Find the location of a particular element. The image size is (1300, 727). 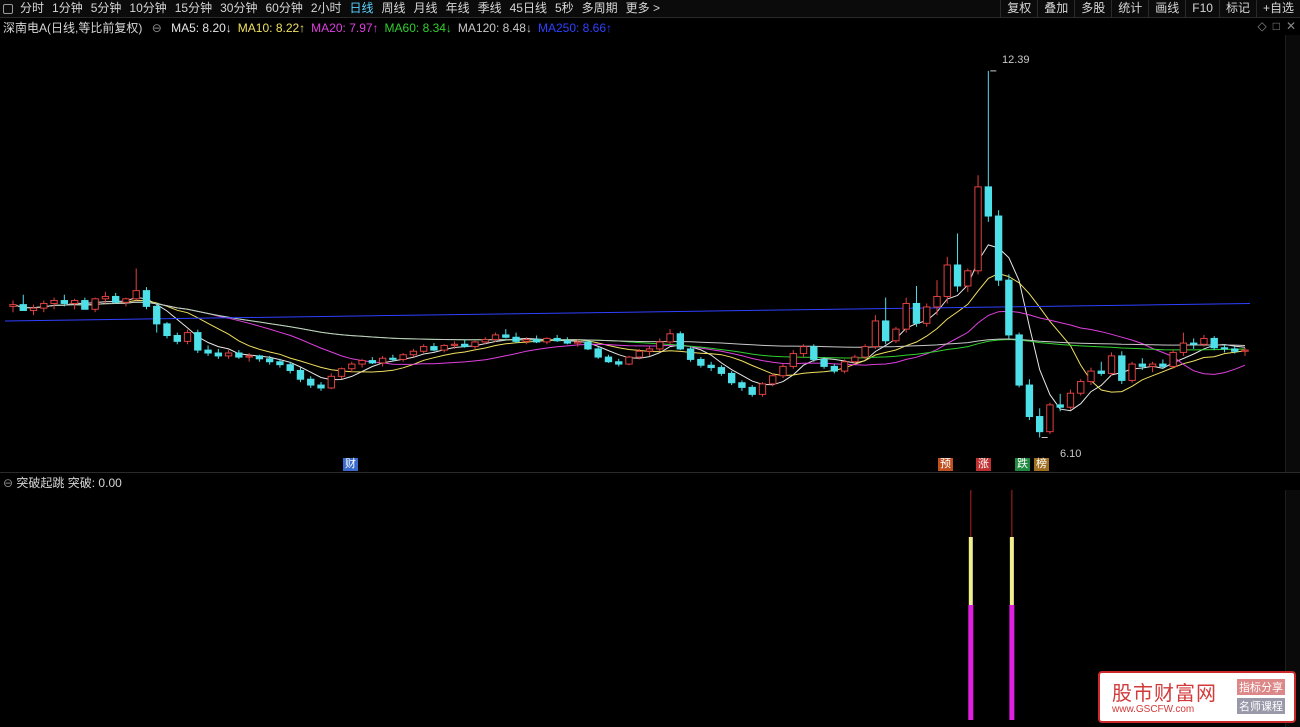

period-tab: 季线 is located at coordinates (490, 8).